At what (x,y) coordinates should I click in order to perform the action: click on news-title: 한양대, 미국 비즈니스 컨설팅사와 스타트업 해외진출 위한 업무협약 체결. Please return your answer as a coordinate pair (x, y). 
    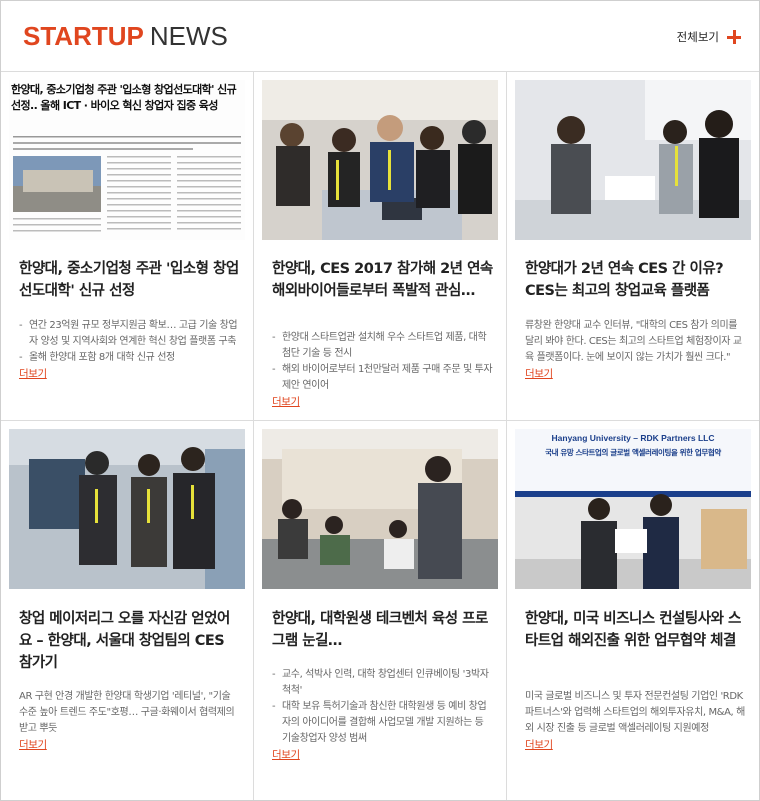
    Looking at the image, I should click on (636, 630).